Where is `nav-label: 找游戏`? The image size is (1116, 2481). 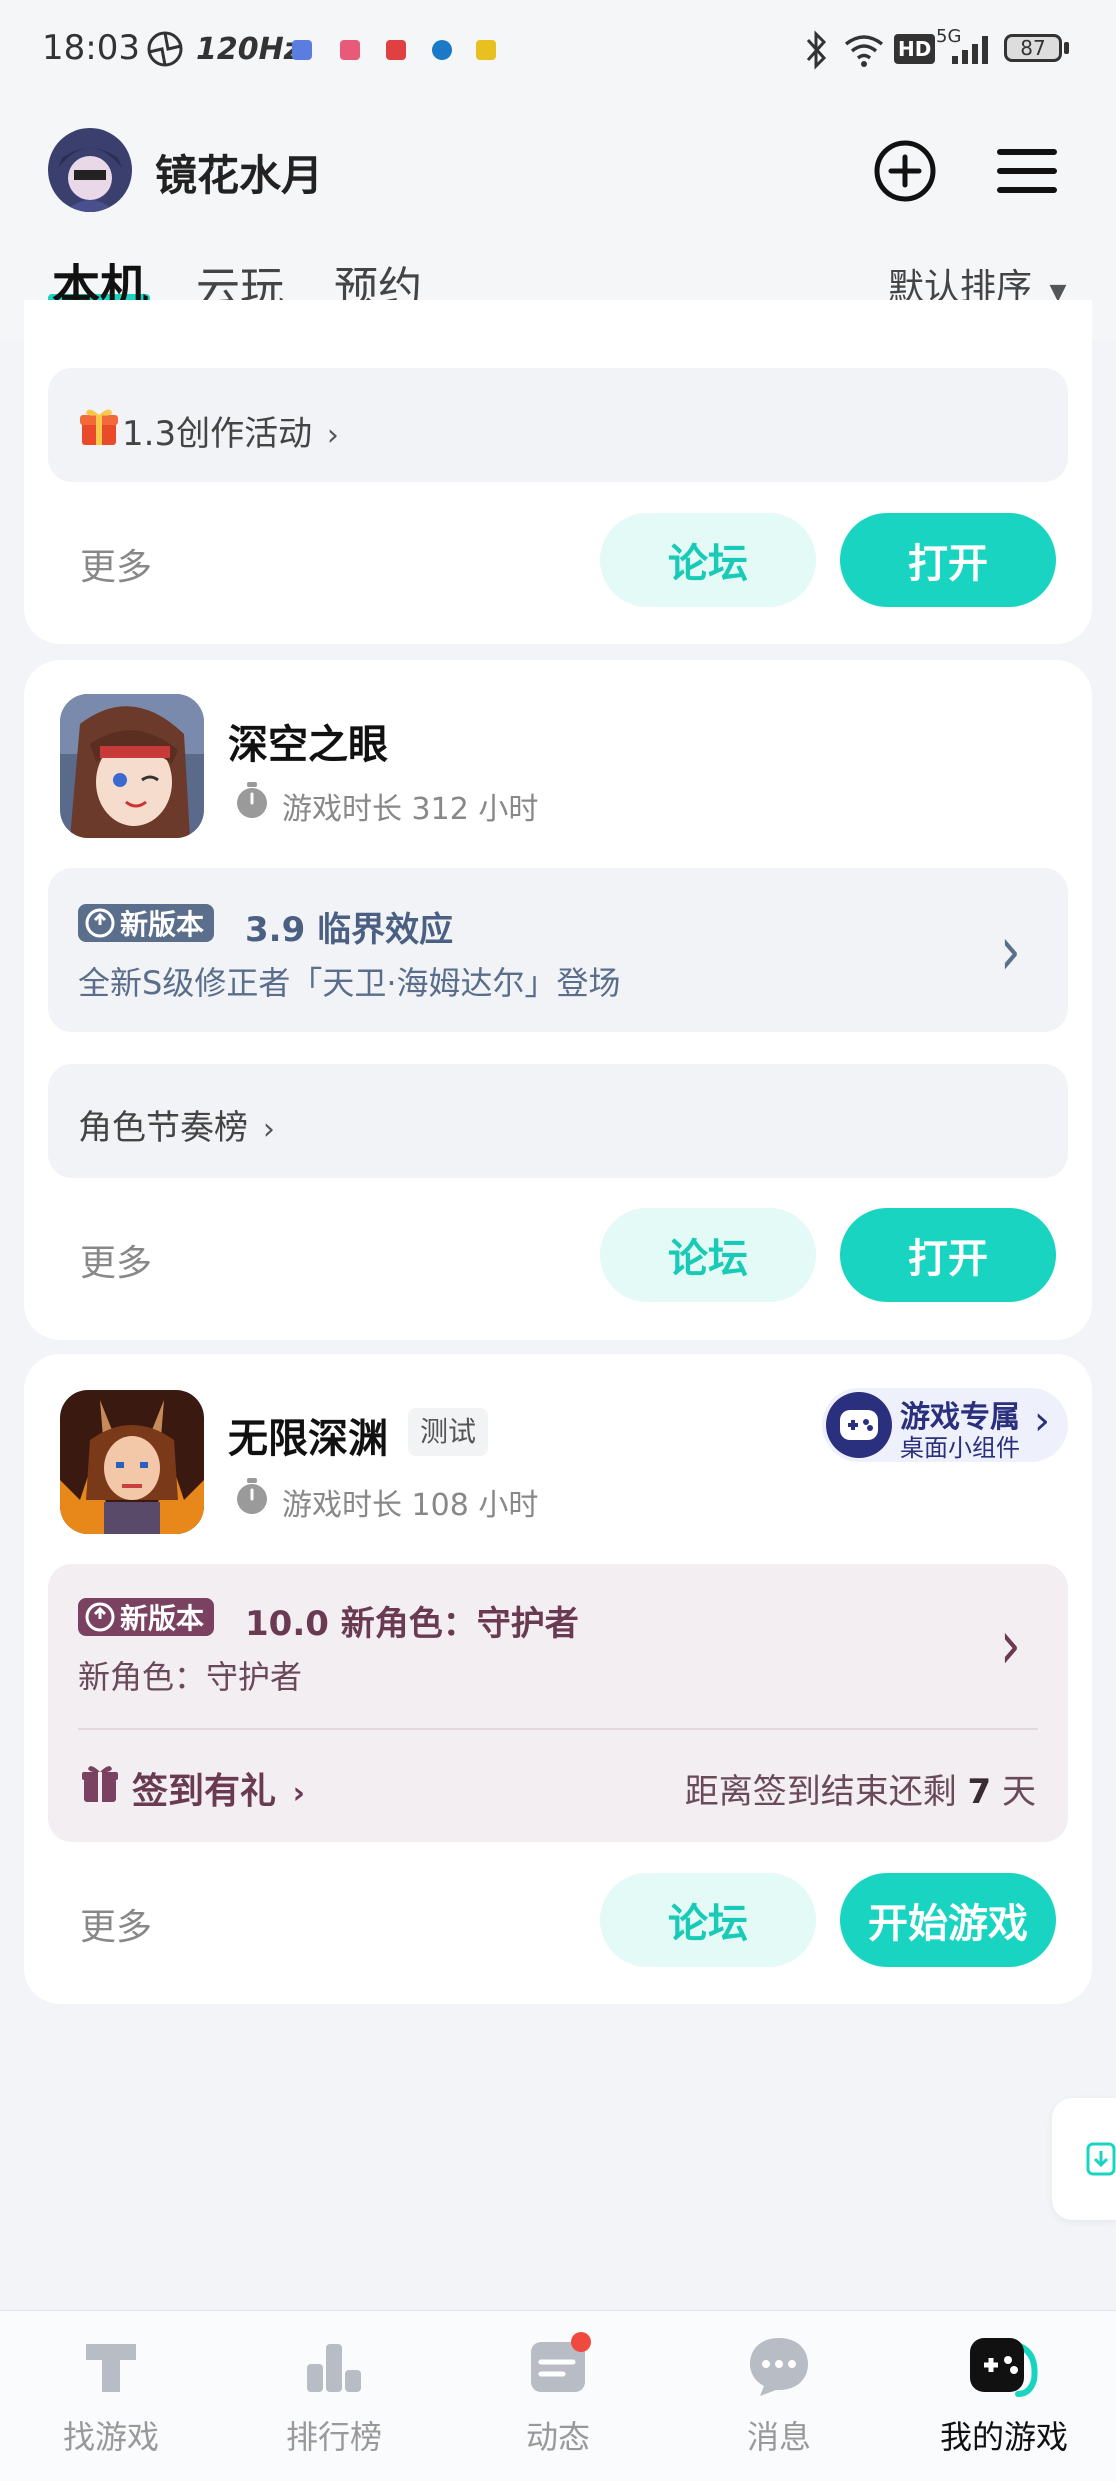 nav-label: 找游戏 is located at coordinates (110, 2437).